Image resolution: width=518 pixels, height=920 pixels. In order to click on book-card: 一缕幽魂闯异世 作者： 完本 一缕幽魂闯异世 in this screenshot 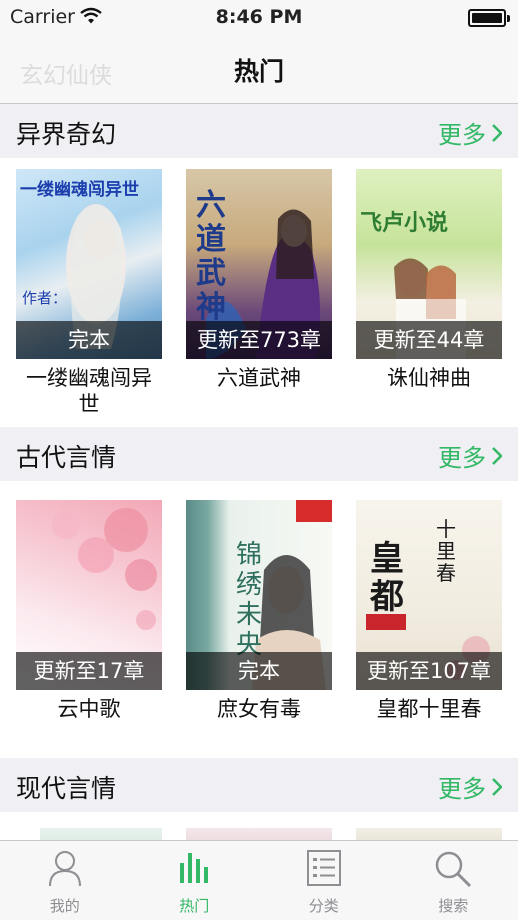, I will do `click(89, 293)`.